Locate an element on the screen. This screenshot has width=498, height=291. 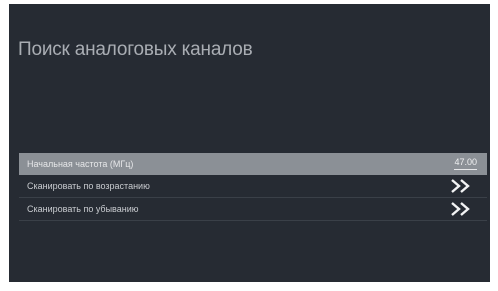
menu-item-scan-descending: Сканировать по убыванию is located at coordinates (253, 209).